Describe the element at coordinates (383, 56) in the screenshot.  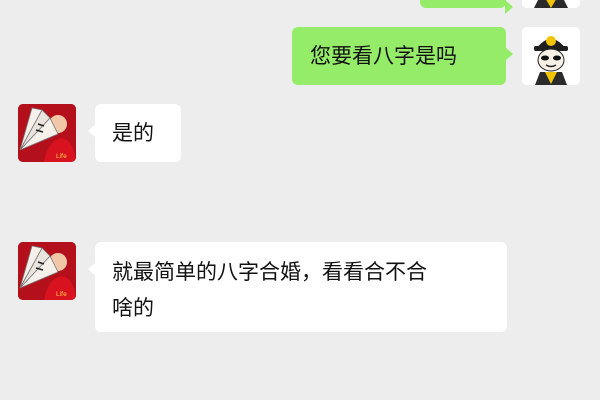
I see `message-text: 您要看八字是吗` at that location.